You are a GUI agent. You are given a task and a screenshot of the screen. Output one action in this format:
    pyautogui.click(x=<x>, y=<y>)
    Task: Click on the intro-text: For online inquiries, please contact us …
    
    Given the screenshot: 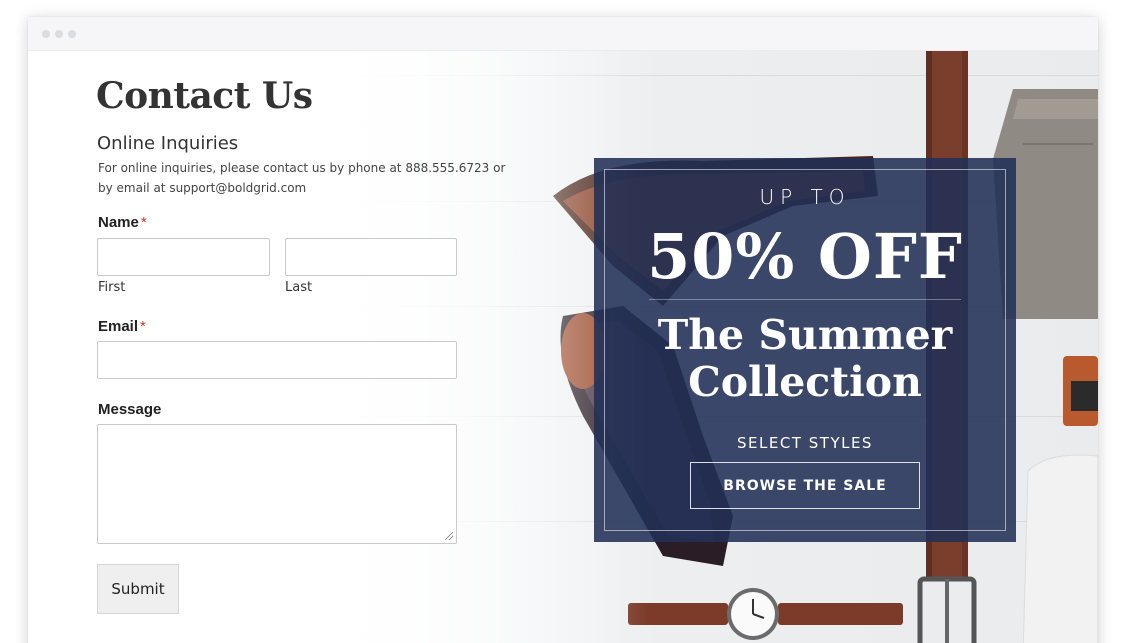 What is the action you would take?
    pyautogui.click(x=302, y=178)
    